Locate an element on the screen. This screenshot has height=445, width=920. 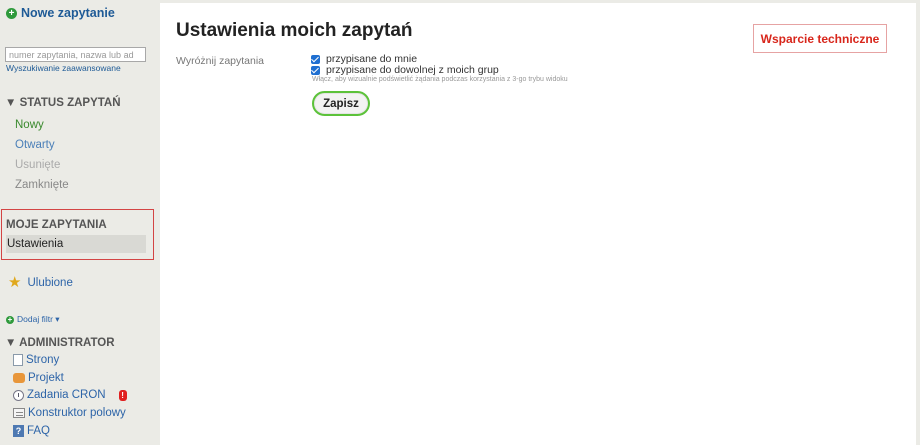
admin-item-form-builder: Konstruktor polowy is located at coordinates (69, 413).